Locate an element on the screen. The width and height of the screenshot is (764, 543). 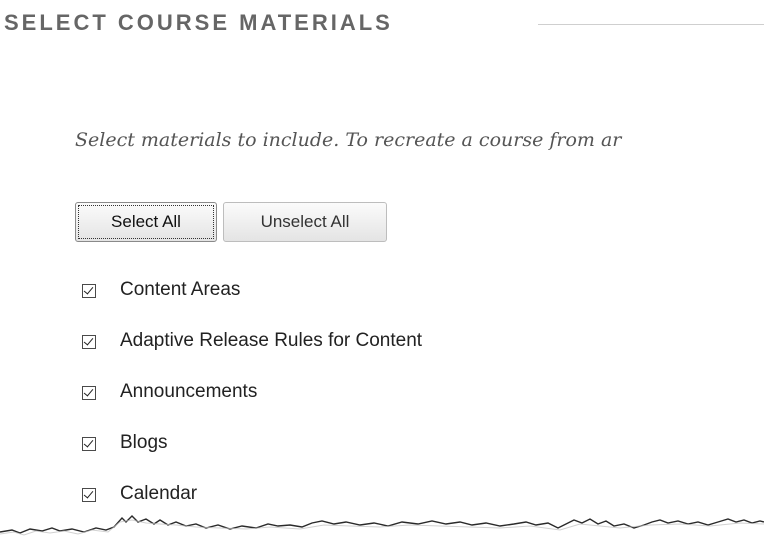
content-areas-checkbox is located at coordinates (89, 291).